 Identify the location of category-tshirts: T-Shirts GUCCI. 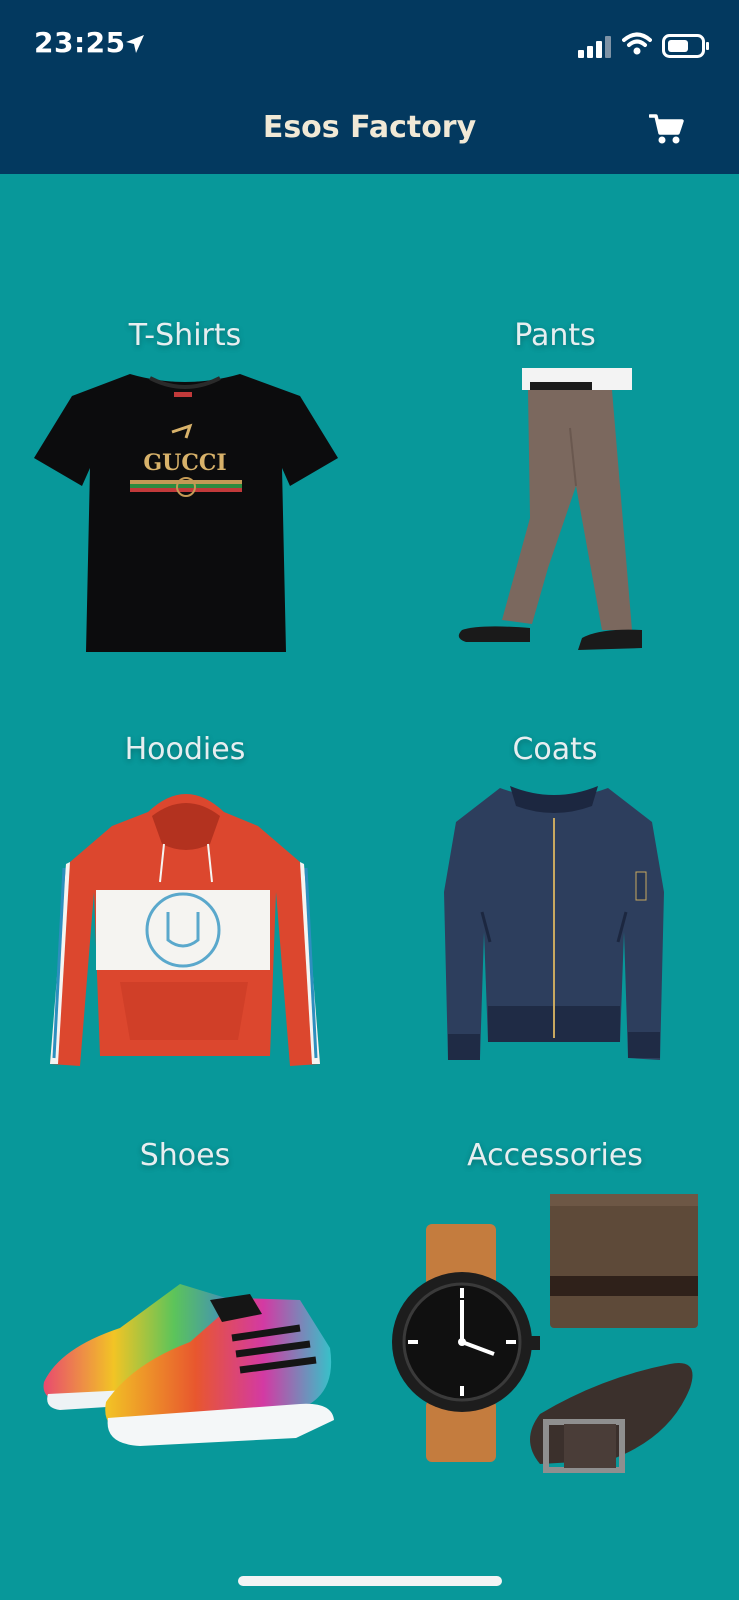
(185, 525).